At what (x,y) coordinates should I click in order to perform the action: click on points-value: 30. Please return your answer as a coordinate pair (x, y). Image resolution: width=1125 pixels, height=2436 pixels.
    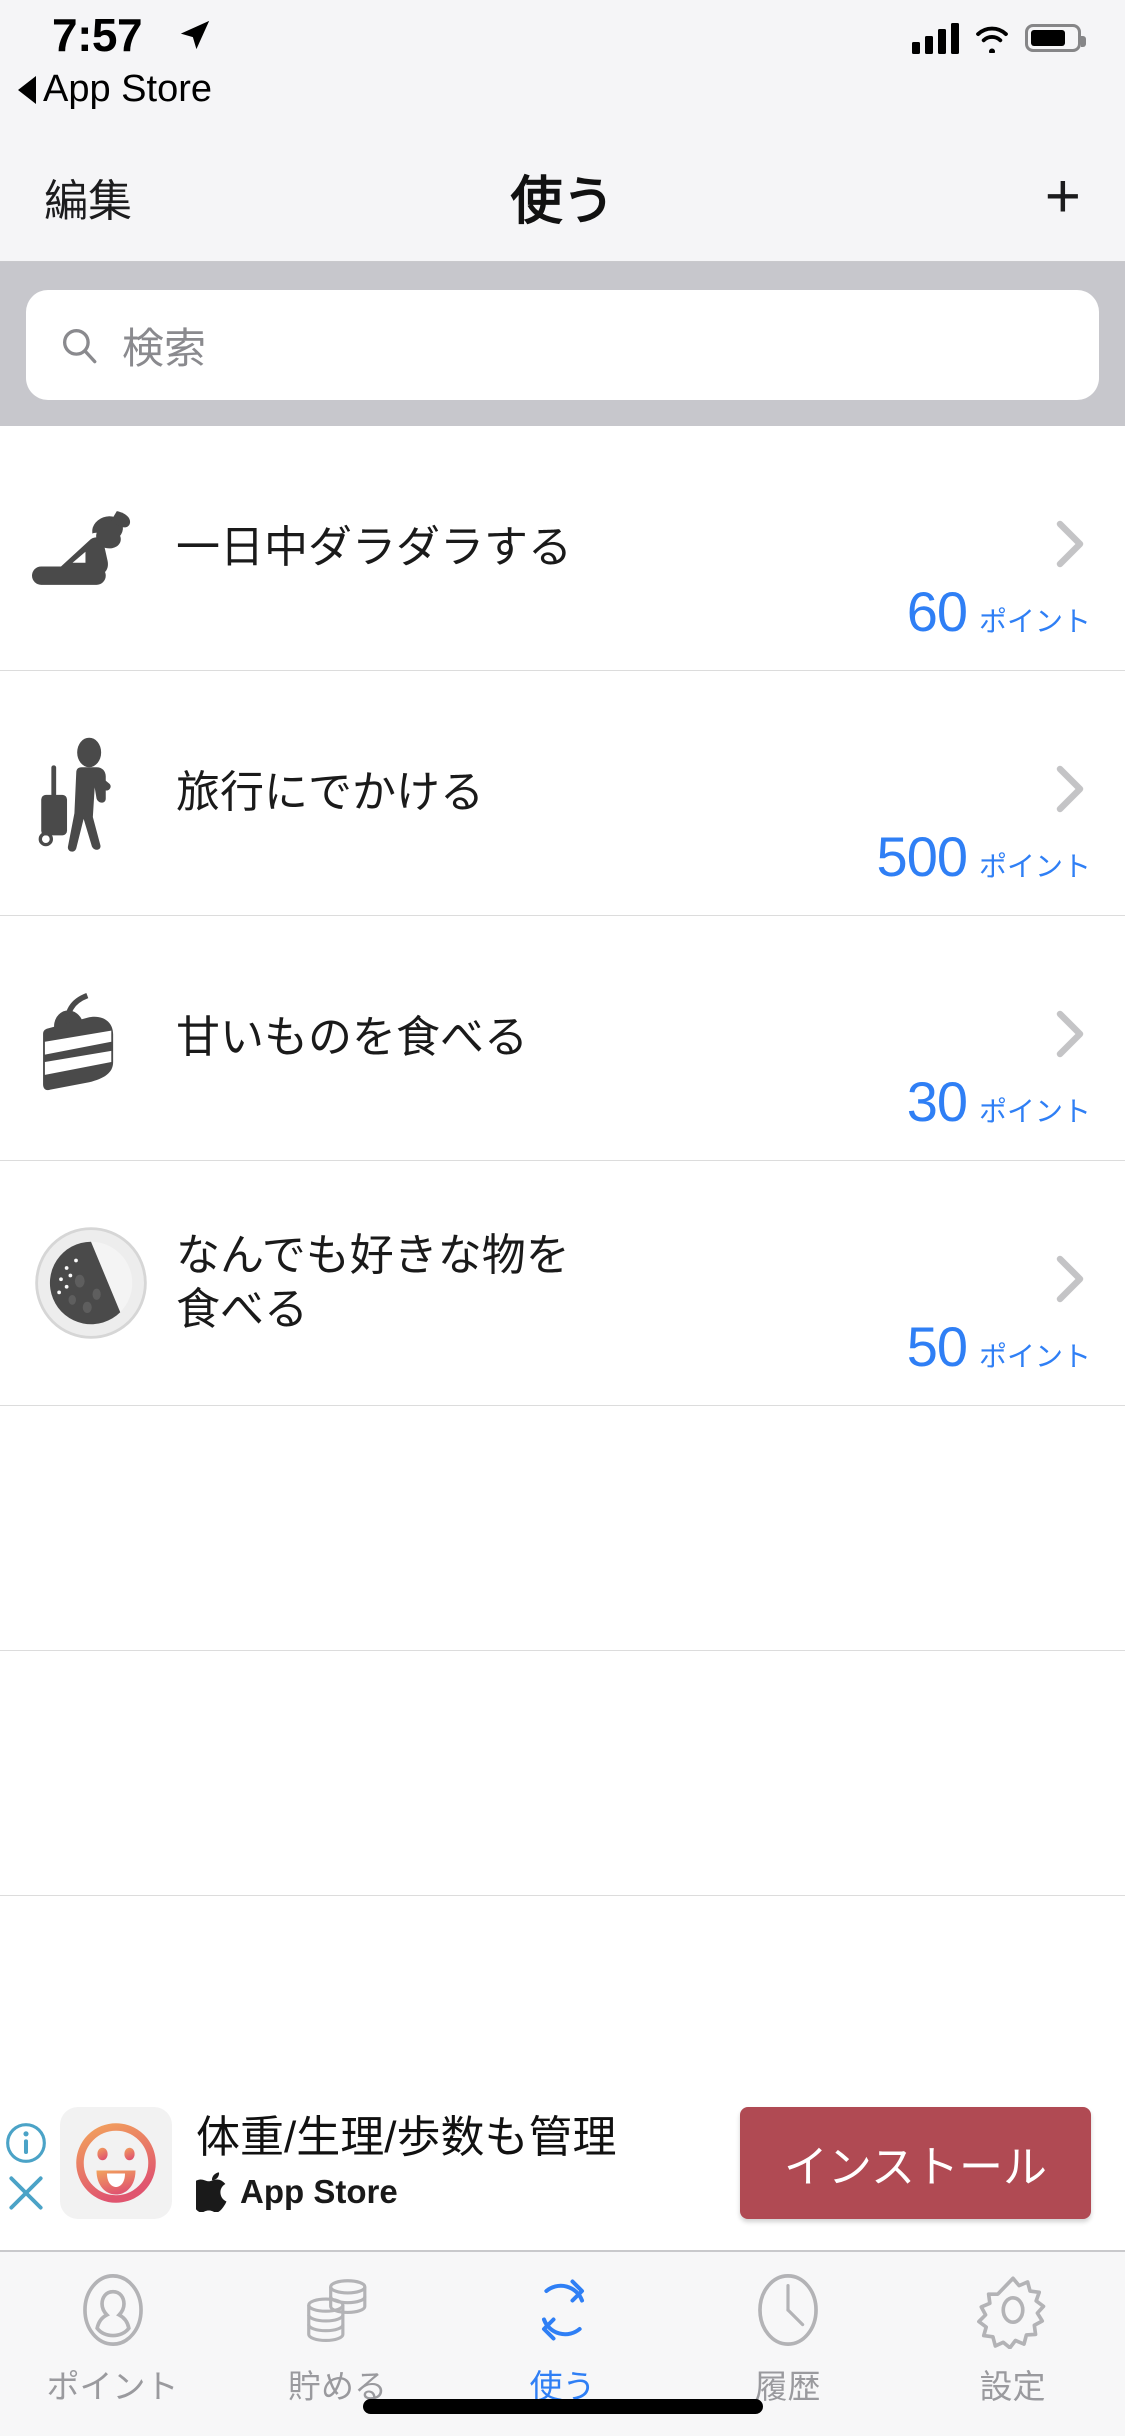
    Looking at the image, I should click on (937, 1101).